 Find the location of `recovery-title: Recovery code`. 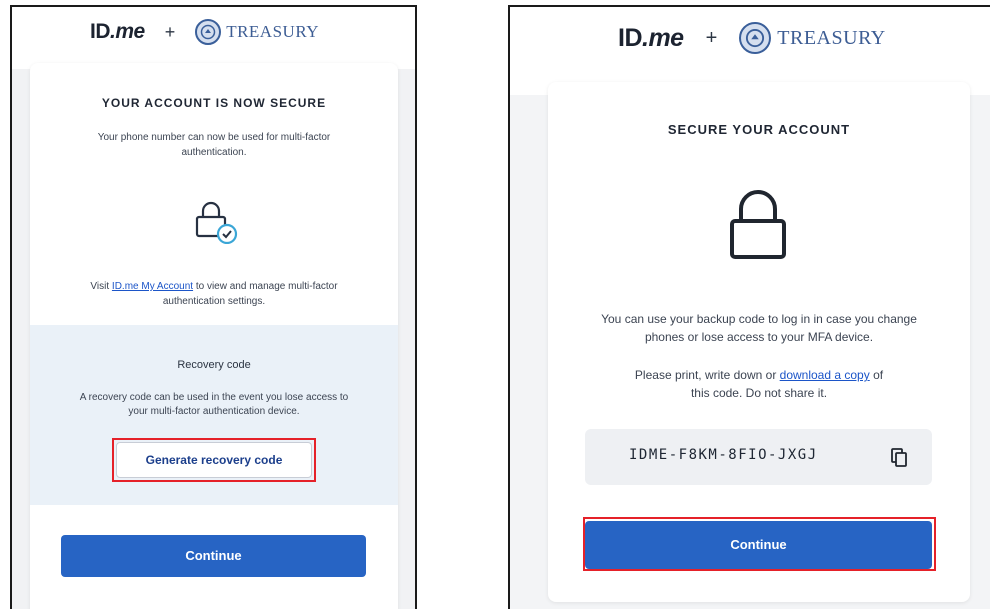

recovery-title: Recovery code is located at coordinates (214, 365).